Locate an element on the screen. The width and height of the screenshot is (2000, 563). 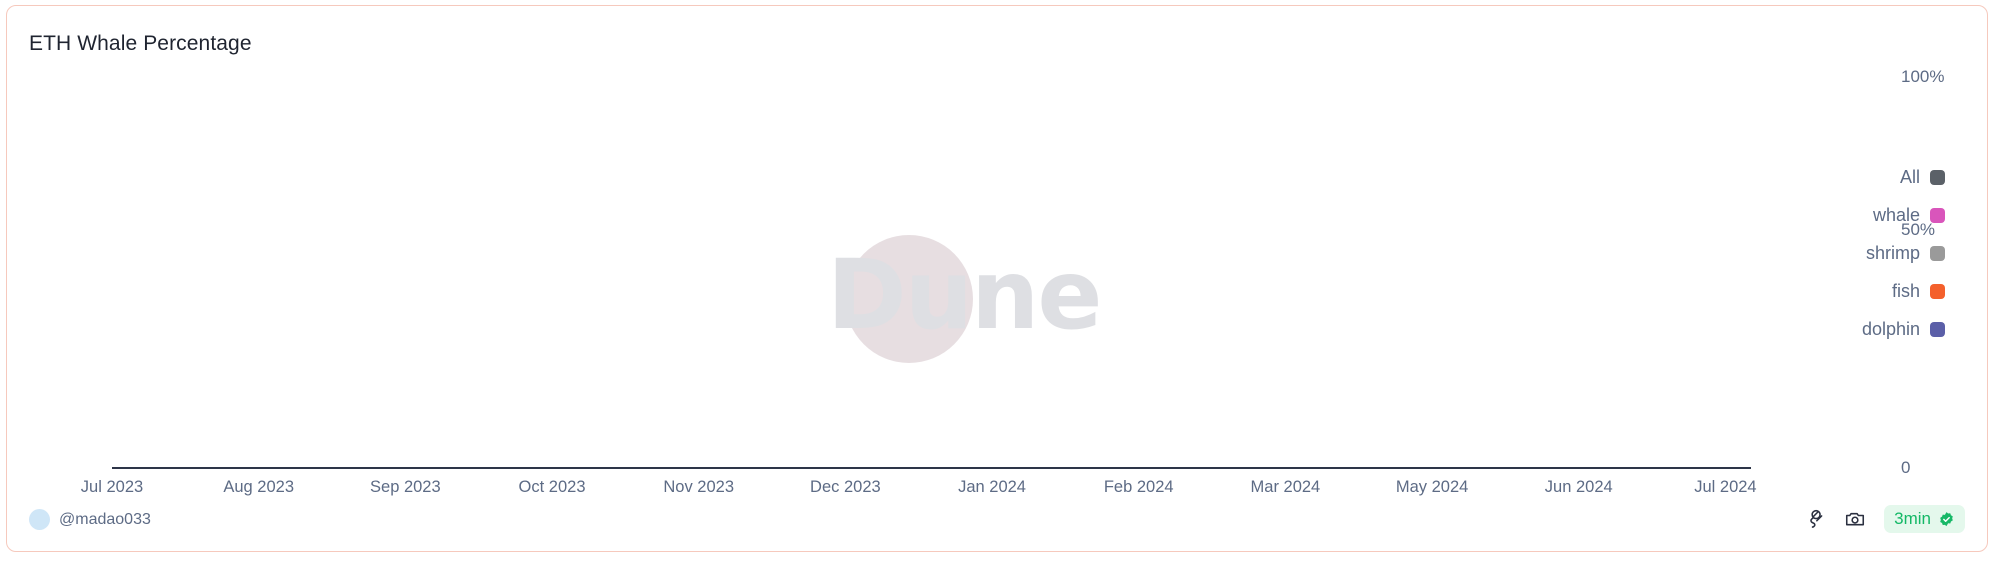
page-title: ETH Whale Percentage is located at coordinates (140, 43).